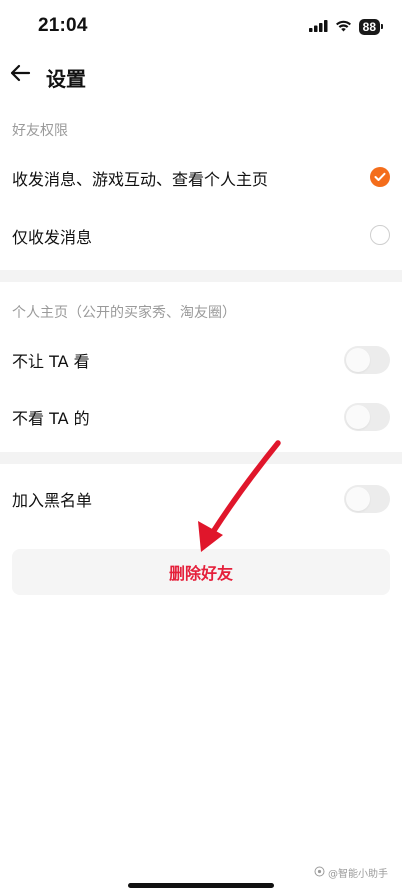 The image size is (402, 894). Describe the element at coordinates (201, 885) in the screenshot. I see `home-indicator` at that location.